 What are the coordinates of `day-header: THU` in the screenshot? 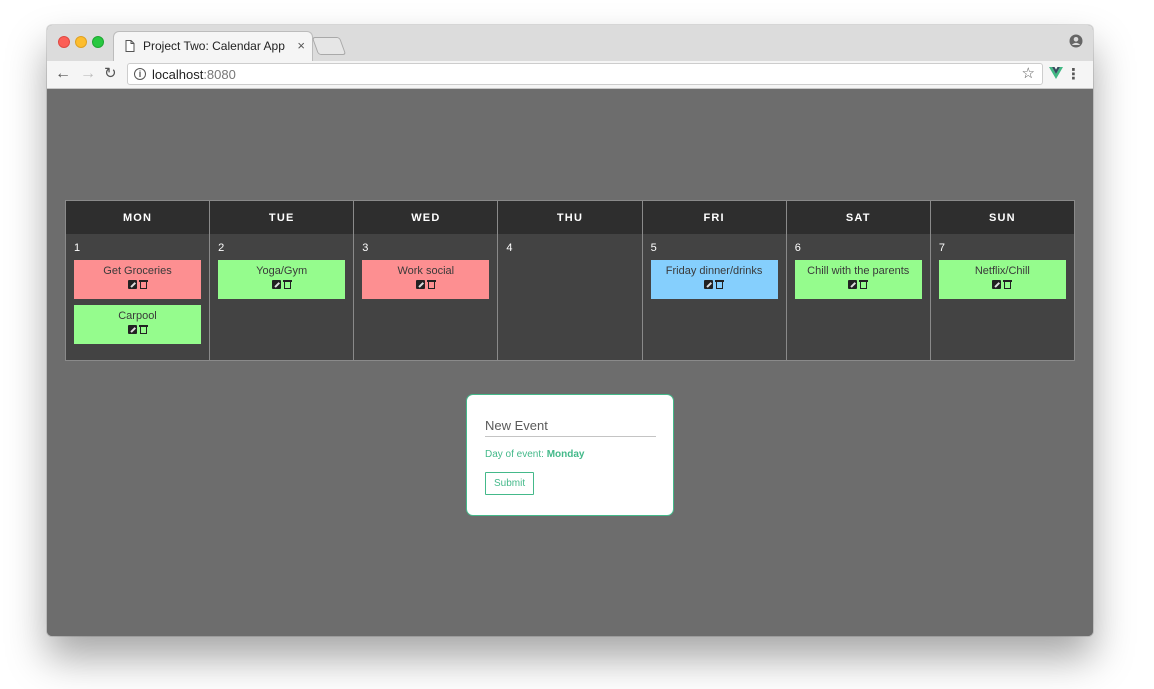 It's located at (570, 217).